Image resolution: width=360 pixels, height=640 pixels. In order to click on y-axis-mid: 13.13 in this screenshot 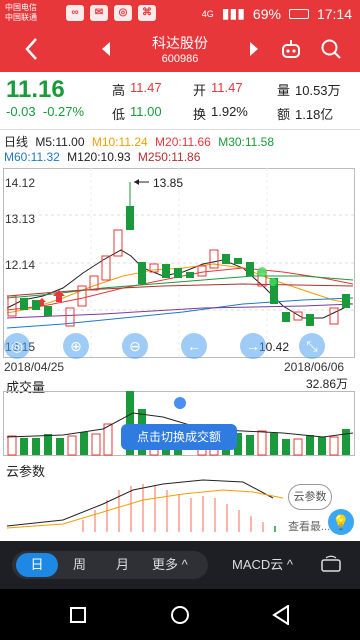, I will do `click(20, 219)`.